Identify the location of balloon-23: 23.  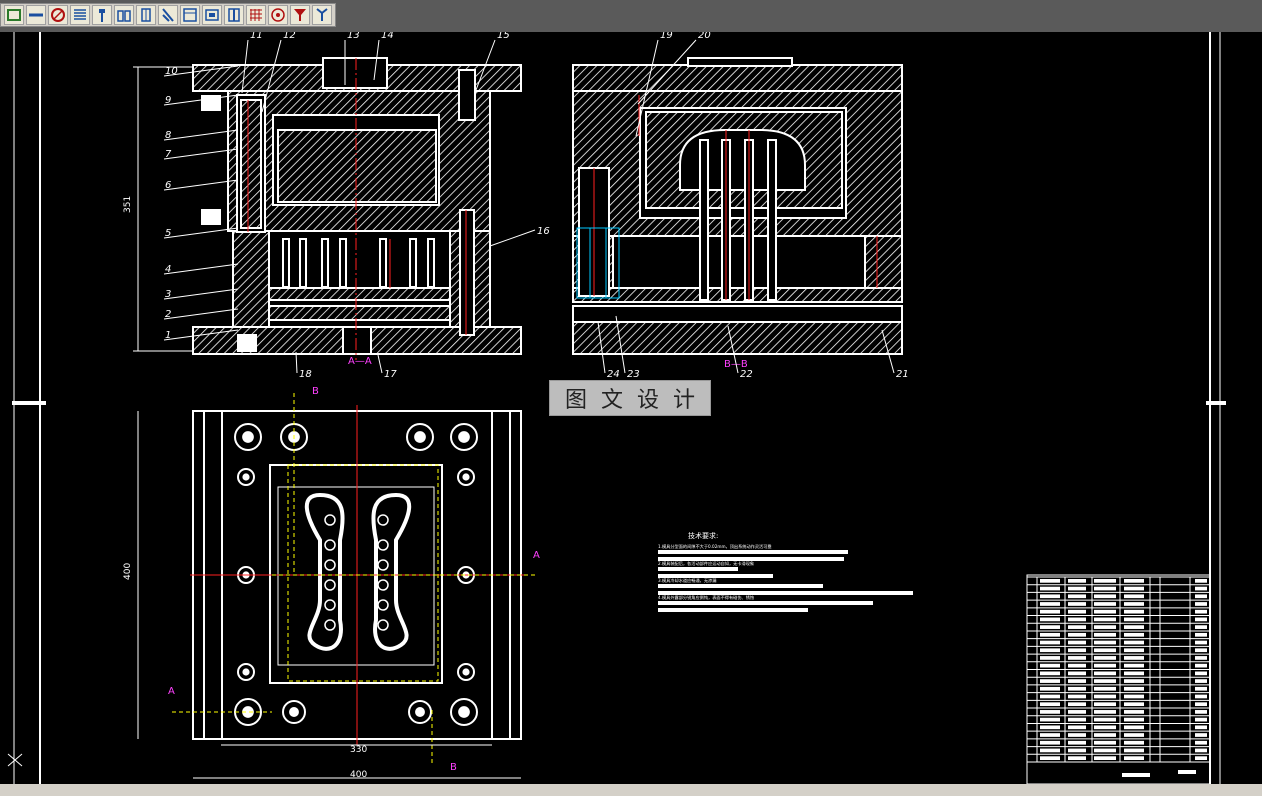
(633, 374).